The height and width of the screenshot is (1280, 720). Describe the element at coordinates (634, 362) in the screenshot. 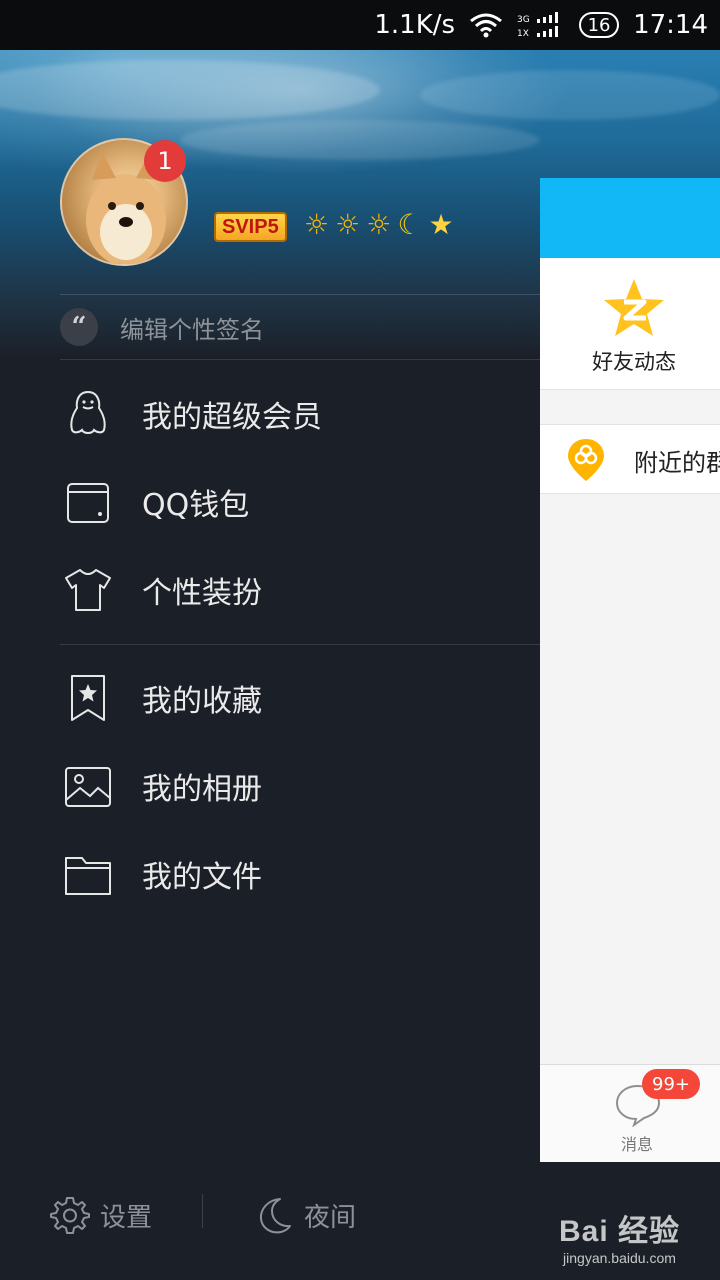

I see `friend-feed-label: 好友动态` at that location.